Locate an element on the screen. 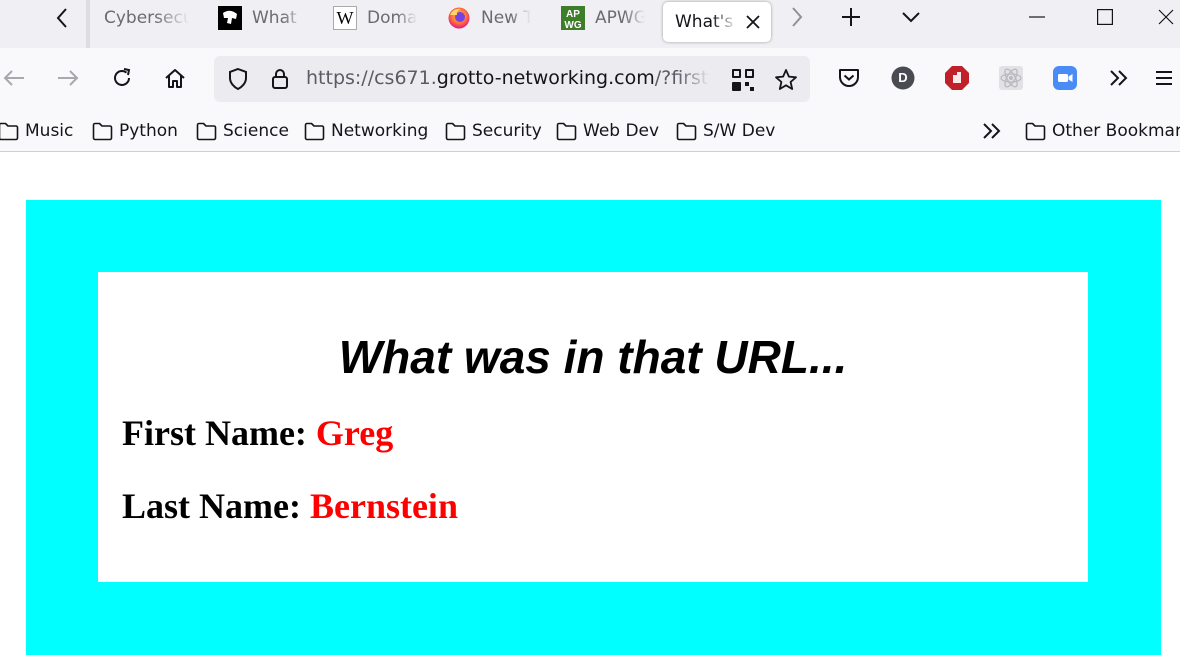 The height and width of the screenshot is (670, 1180). bookmark-folder-sw-dev: S/W Dev is located at coordinates (725, 131).